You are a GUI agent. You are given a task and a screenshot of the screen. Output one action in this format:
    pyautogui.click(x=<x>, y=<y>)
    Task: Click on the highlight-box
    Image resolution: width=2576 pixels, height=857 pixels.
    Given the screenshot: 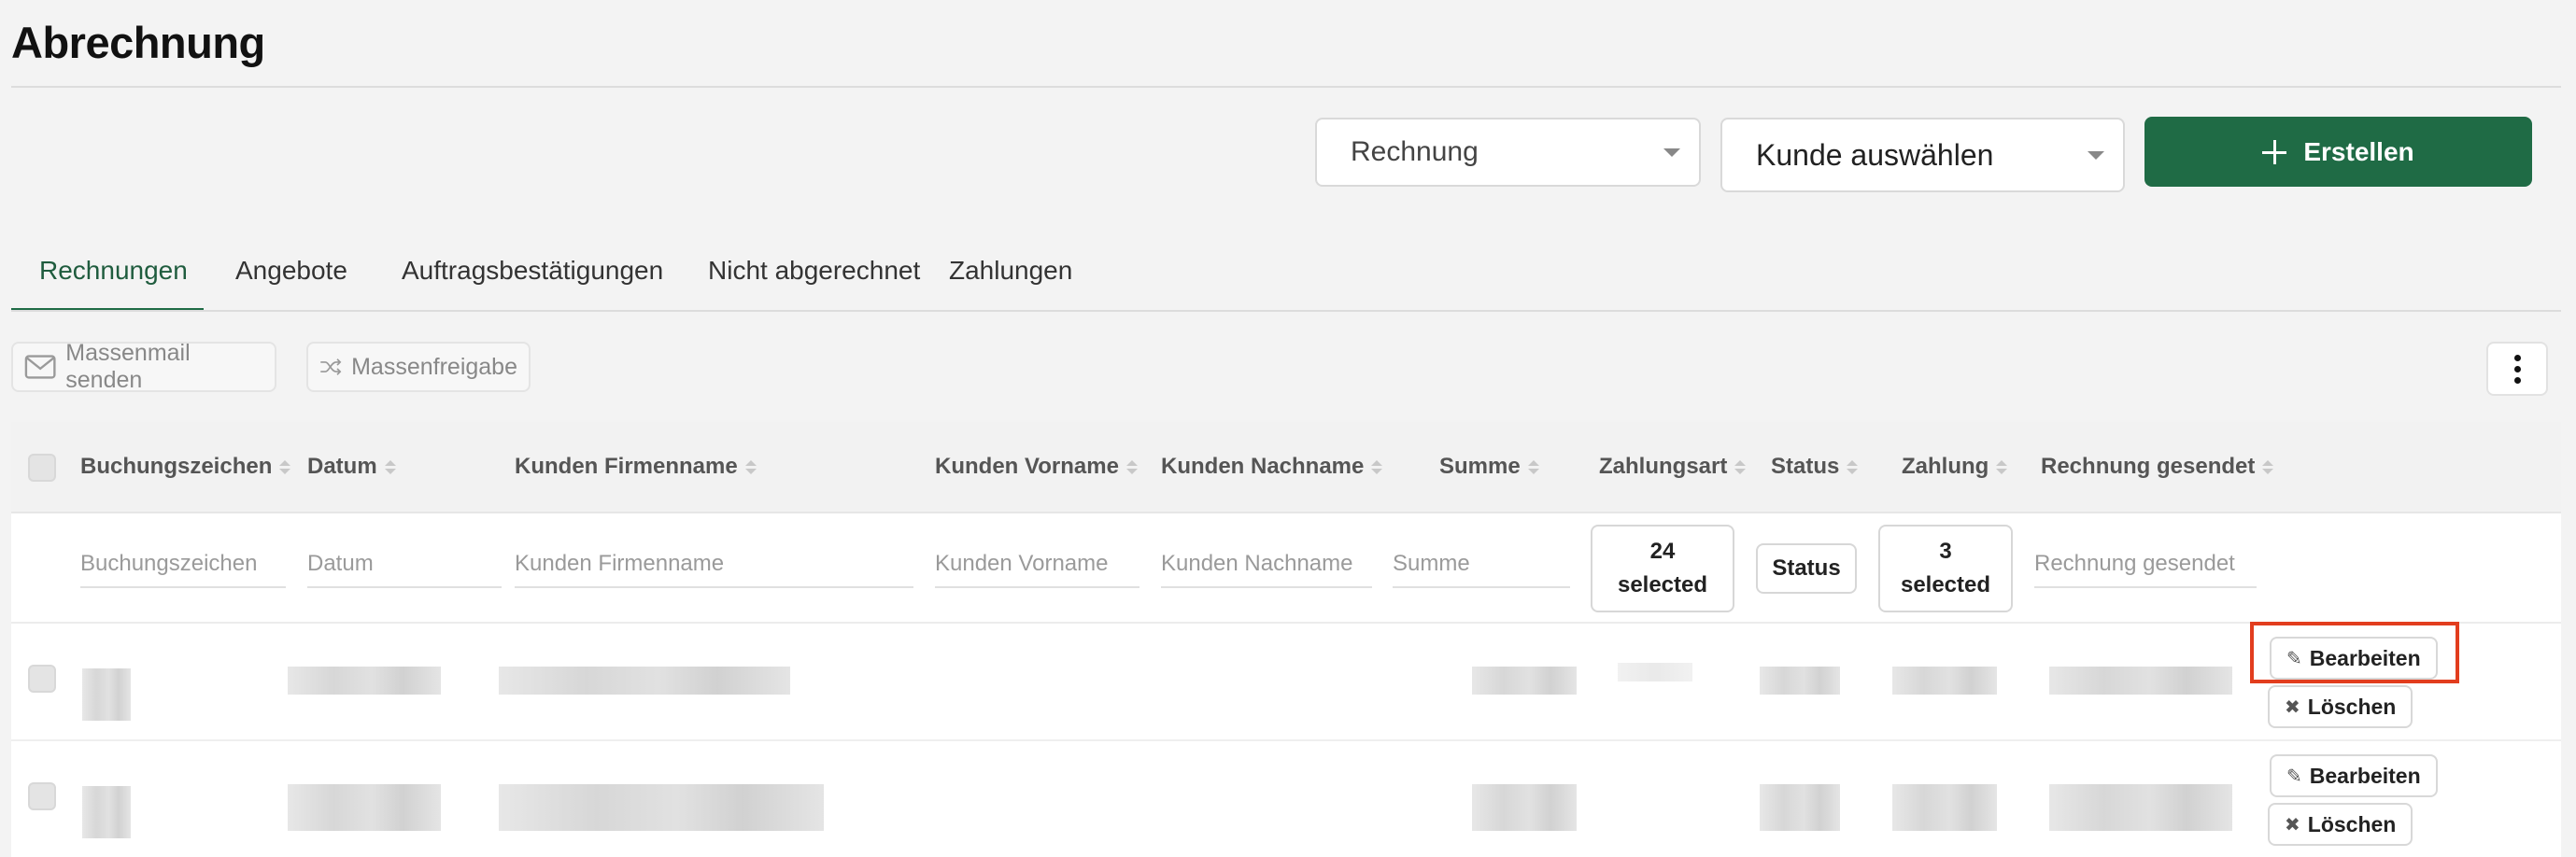 What is the action you would take?
    pyautogui.click(x=2354, y=652)
    